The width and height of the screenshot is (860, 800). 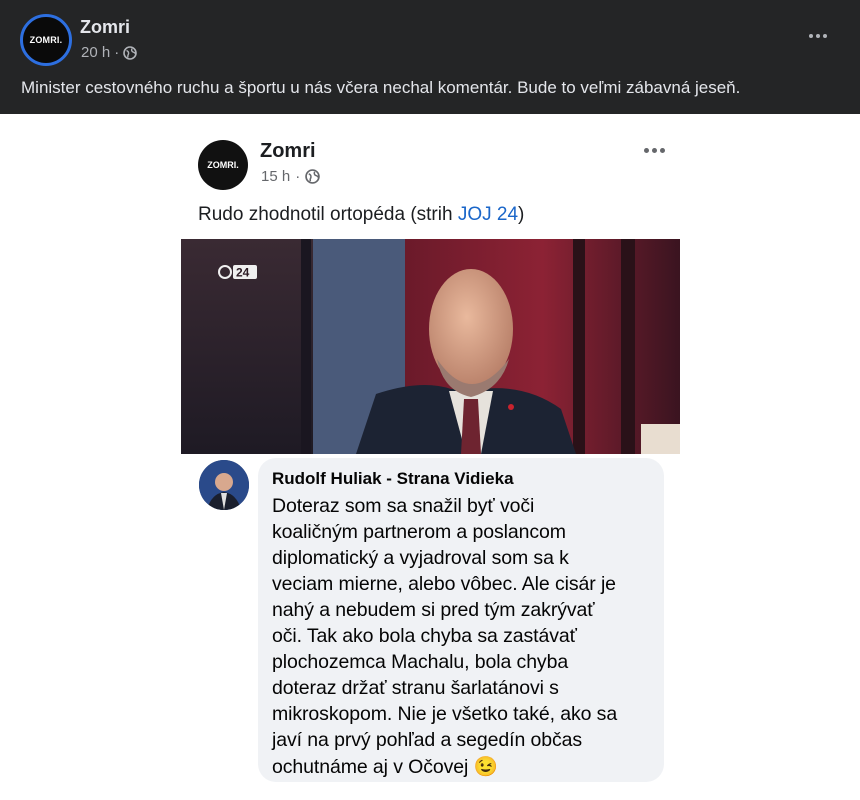 I want to click on comment-line-last: ochutnáme aj v Očovej 😉, so click(x=385, y=767).